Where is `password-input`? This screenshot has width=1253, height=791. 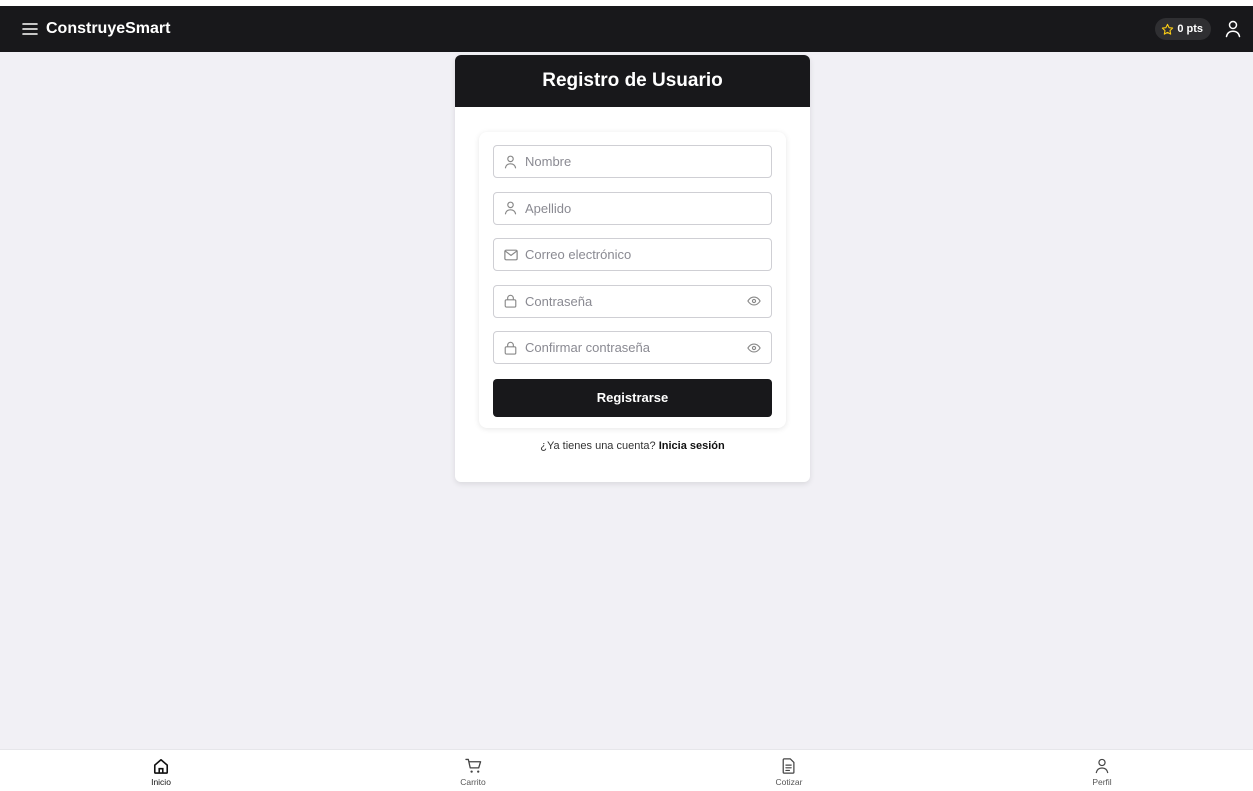
password-input is located at coordinates (636, 301).